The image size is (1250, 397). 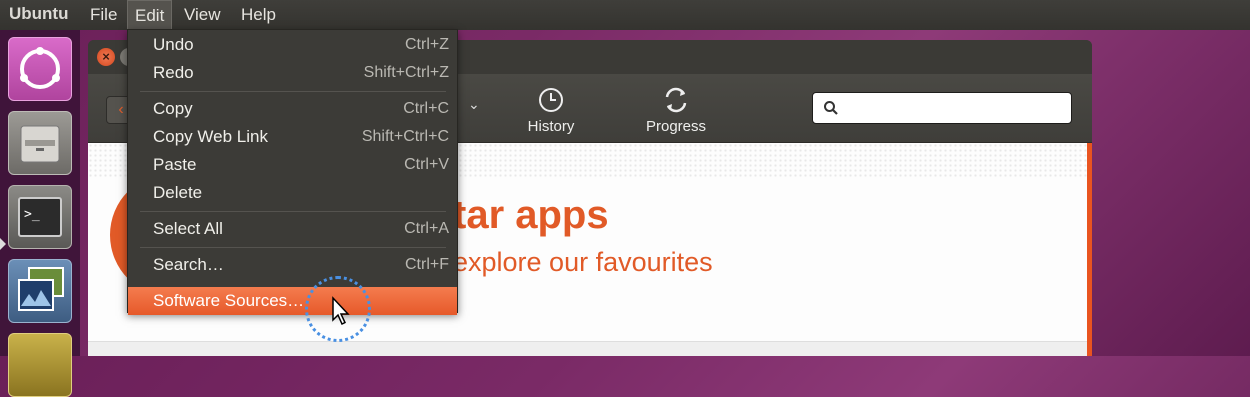 What do you see at coordinates (341, 311) in the screenshot?
I see `mouse-pointer-icon` at bounding box center [341, 311].